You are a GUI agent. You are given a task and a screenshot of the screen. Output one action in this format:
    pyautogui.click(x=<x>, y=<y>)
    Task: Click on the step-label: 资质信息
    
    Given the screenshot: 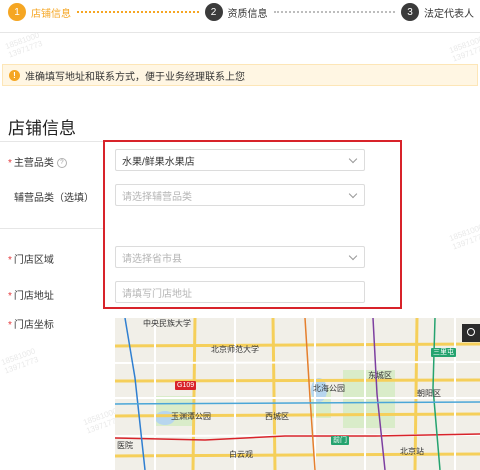 What is the action you would take?
    pyautogui.click(x=247, y=14)
    